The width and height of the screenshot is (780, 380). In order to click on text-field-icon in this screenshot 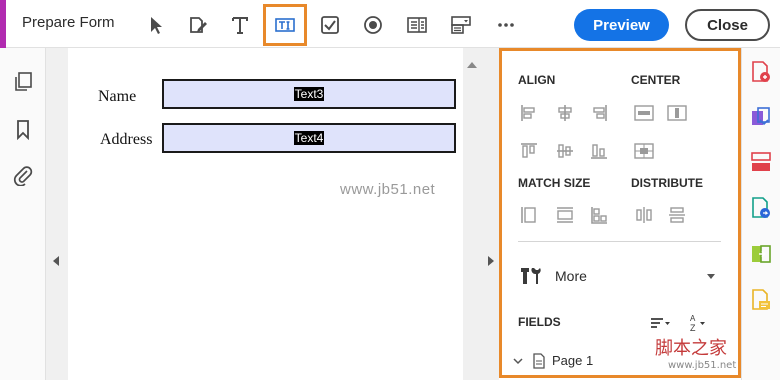, I will do `click(285, 25)`.